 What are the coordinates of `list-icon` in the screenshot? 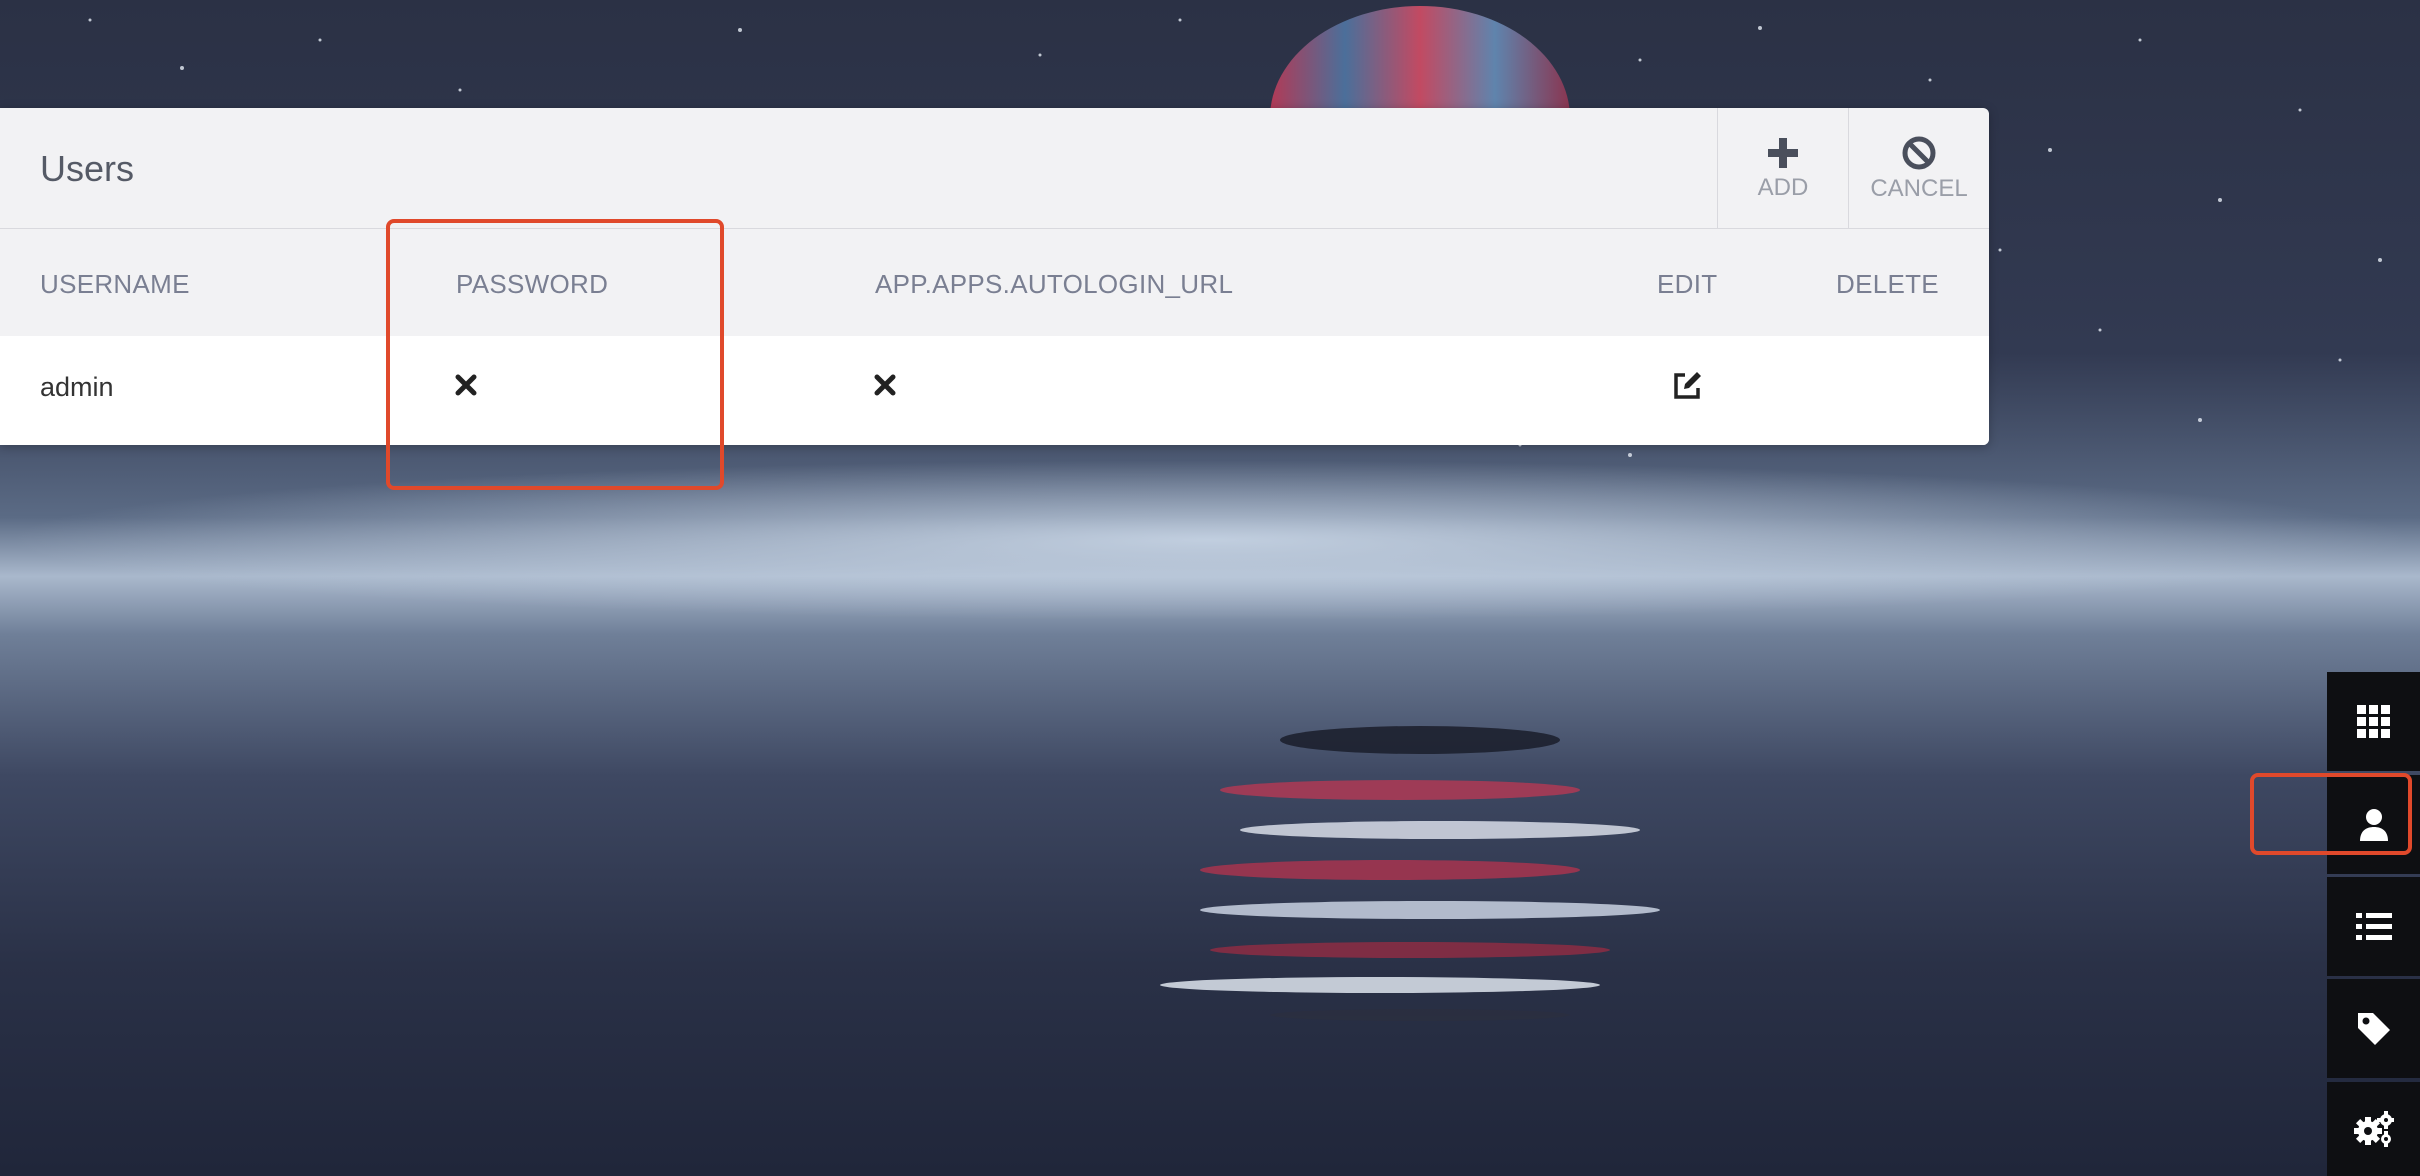 It's located at (2373, 926).